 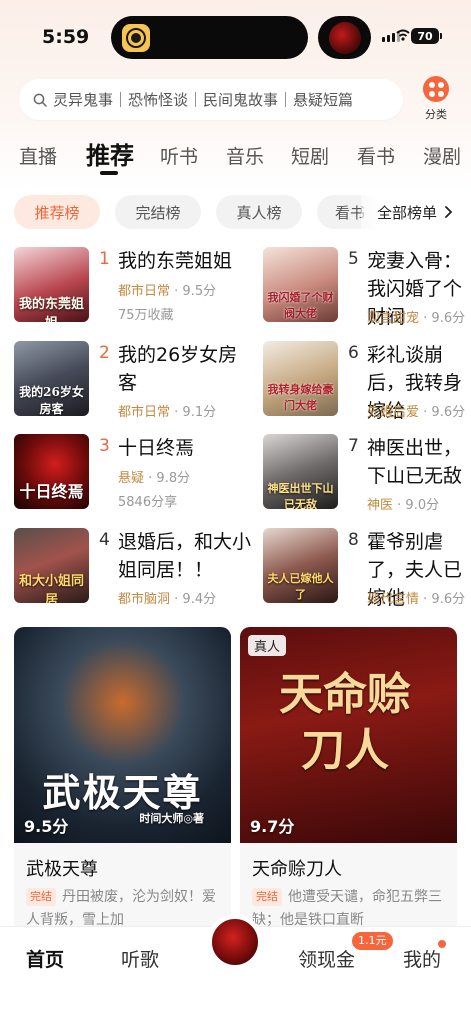 I want to click on now-playing-disc-button, so click(x=235, y=942).